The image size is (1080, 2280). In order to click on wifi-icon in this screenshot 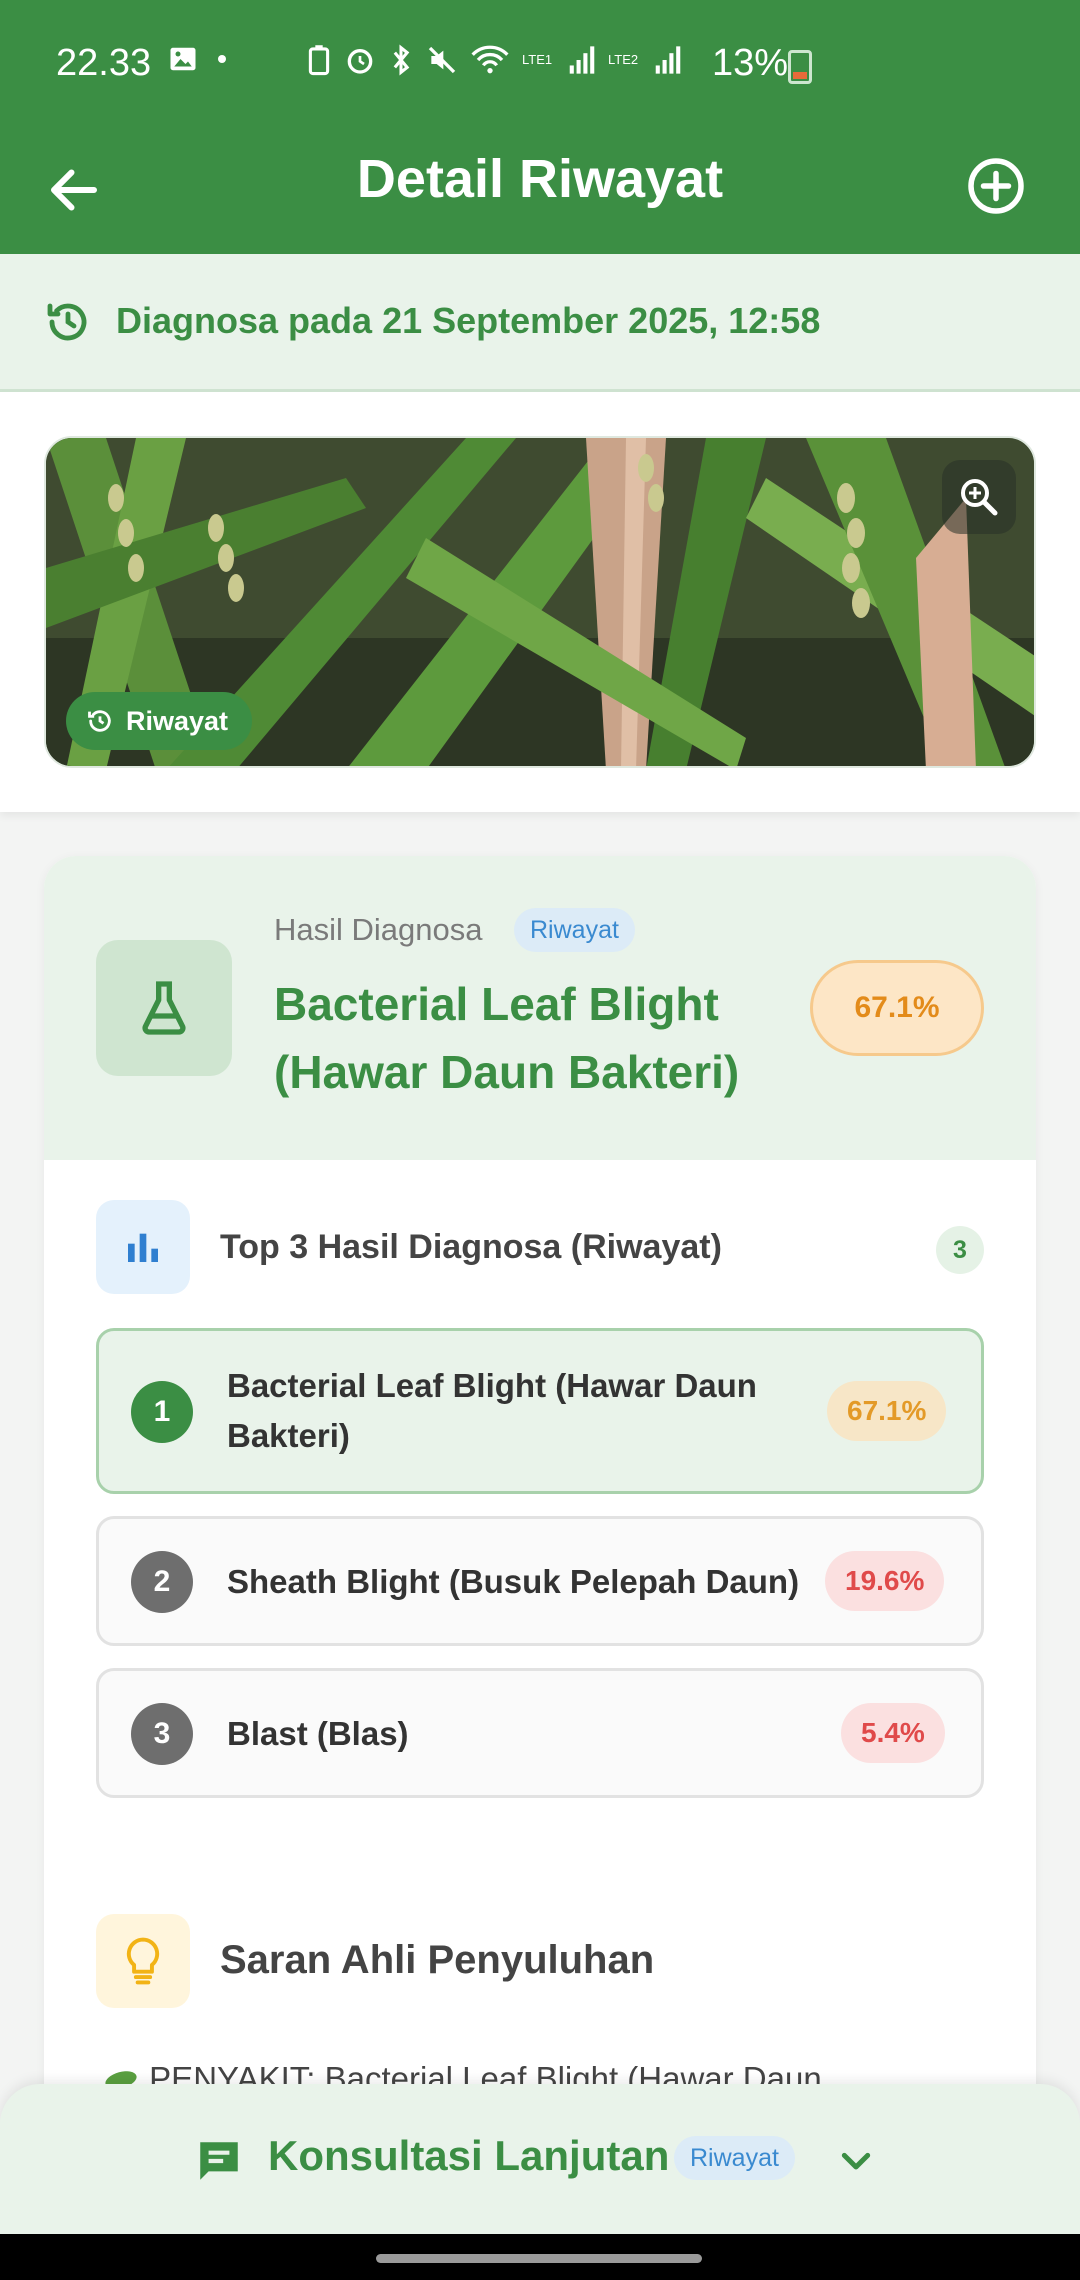, I will do `click(490, 59)`.